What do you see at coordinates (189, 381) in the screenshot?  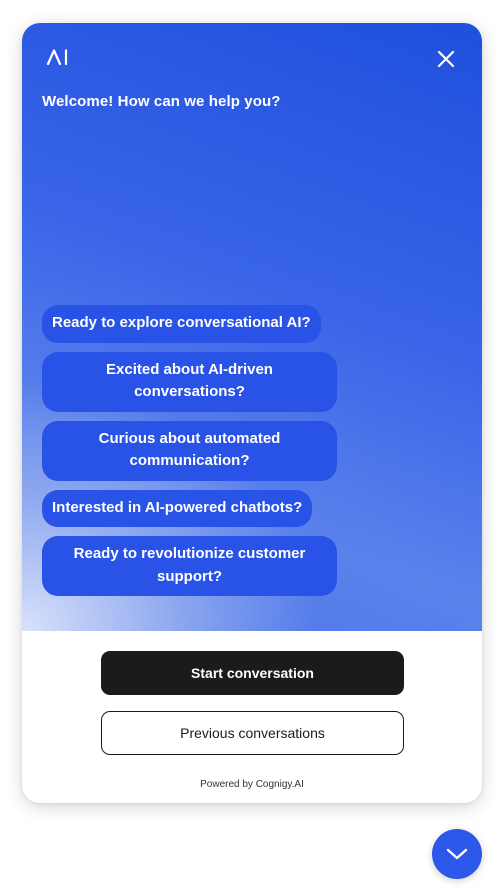 I see `suggestion-chip: Excited about AI-driven conversations?` at bounding box center [189, 381].